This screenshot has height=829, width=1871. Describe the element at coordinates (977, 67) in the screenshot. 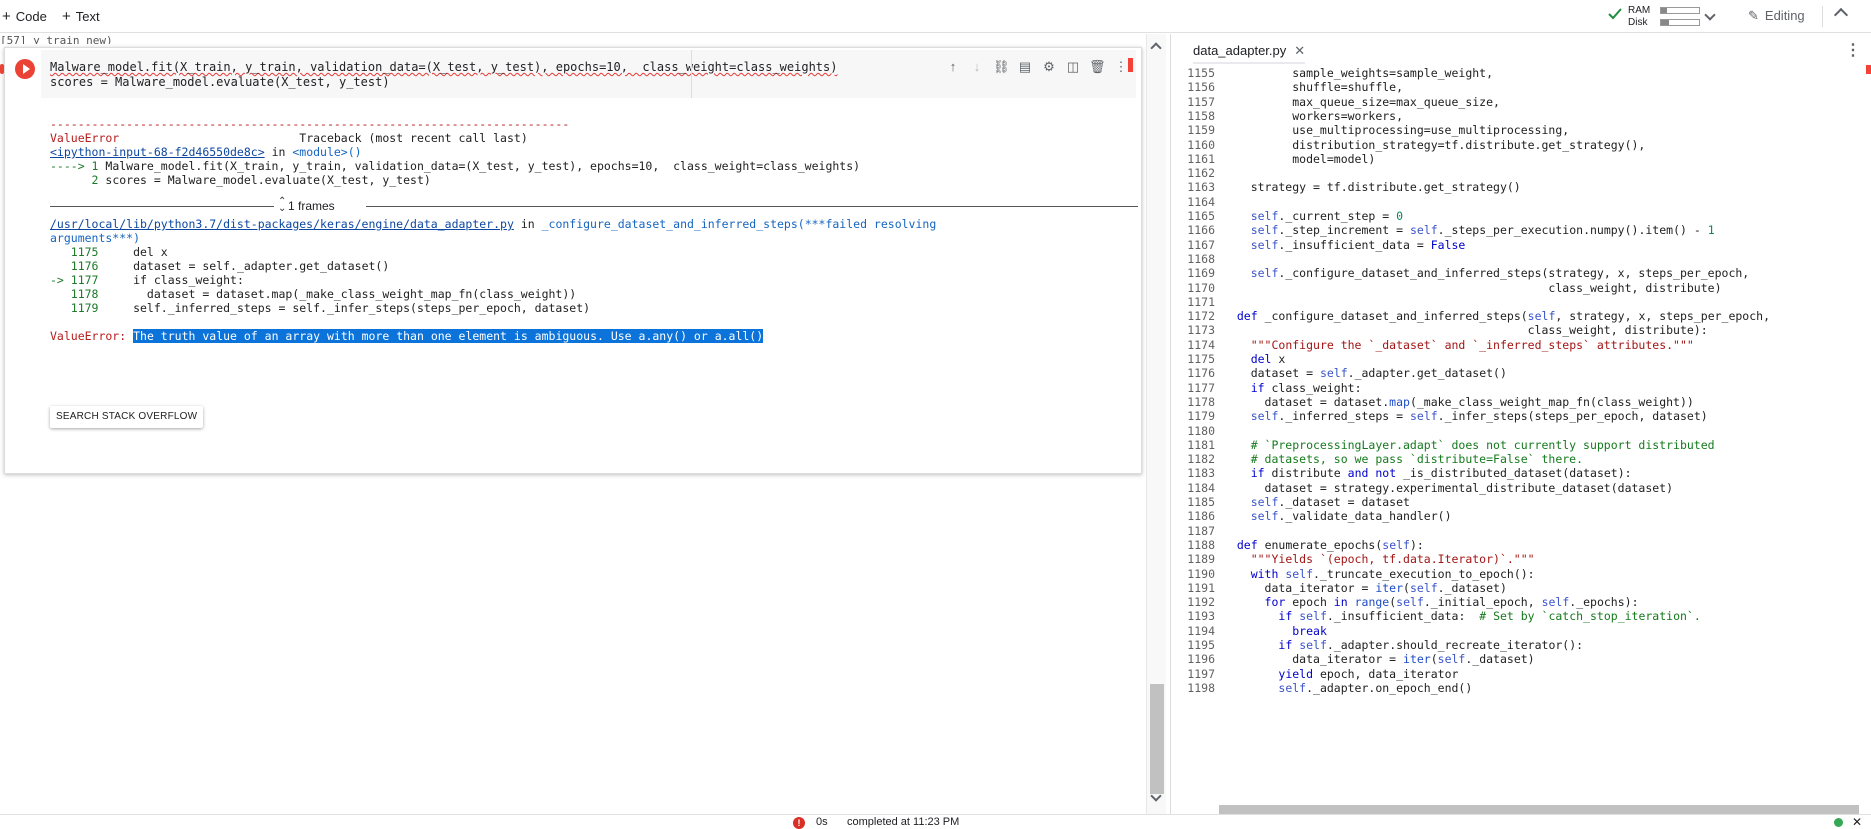

I see `arrow-down-icon: ↓` at that location.